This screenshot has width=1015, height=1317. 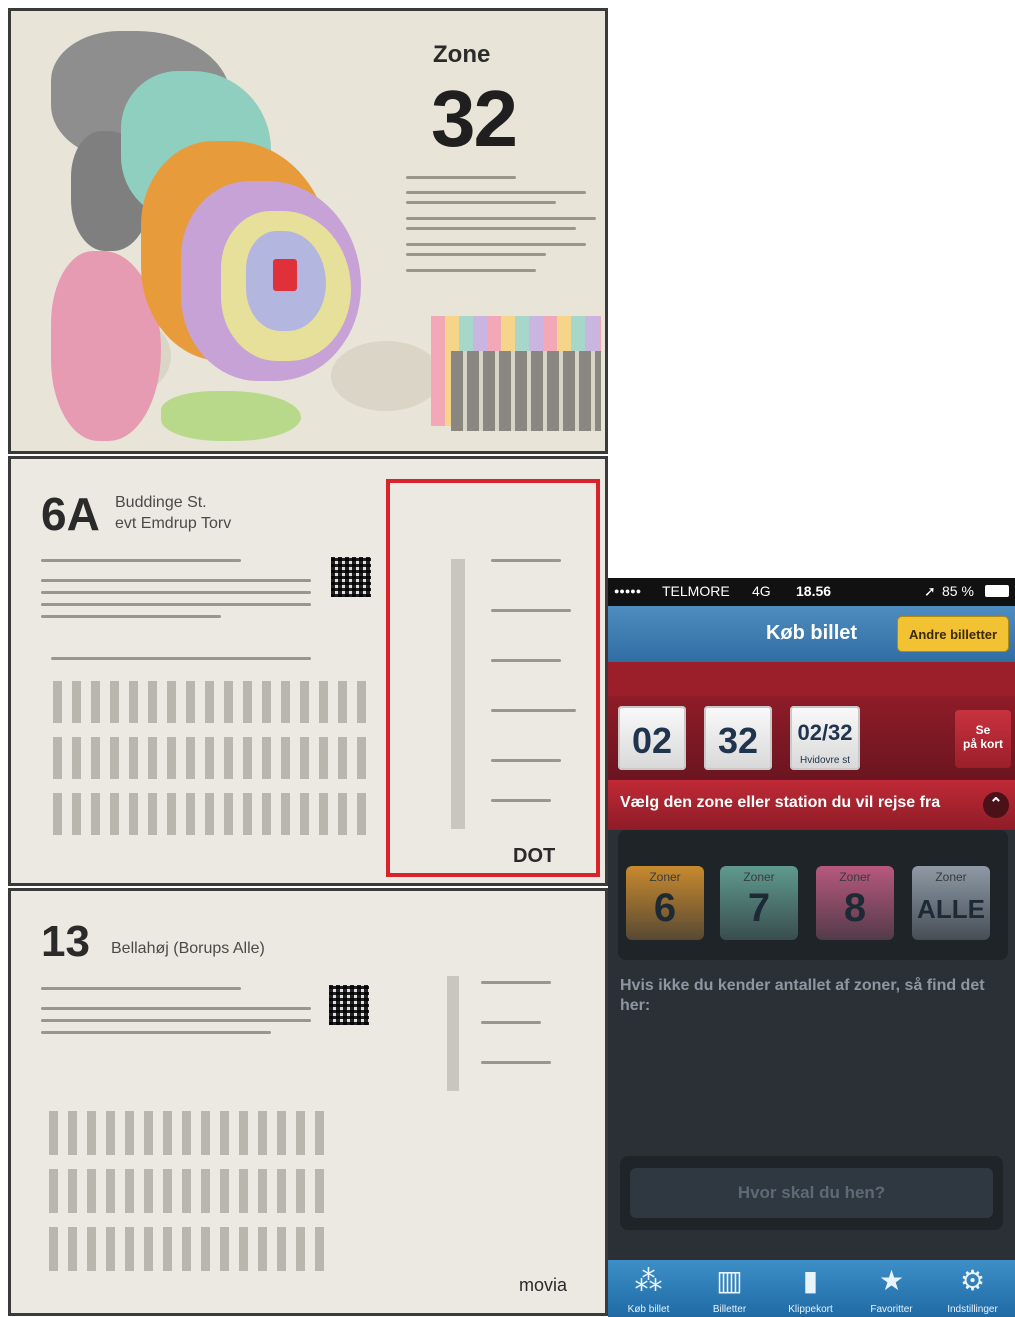 What do you see at coordinates (972, 1309) in the screenshot?
I see `tab-label: Indstillinger` at bounding box center [972, 1309].